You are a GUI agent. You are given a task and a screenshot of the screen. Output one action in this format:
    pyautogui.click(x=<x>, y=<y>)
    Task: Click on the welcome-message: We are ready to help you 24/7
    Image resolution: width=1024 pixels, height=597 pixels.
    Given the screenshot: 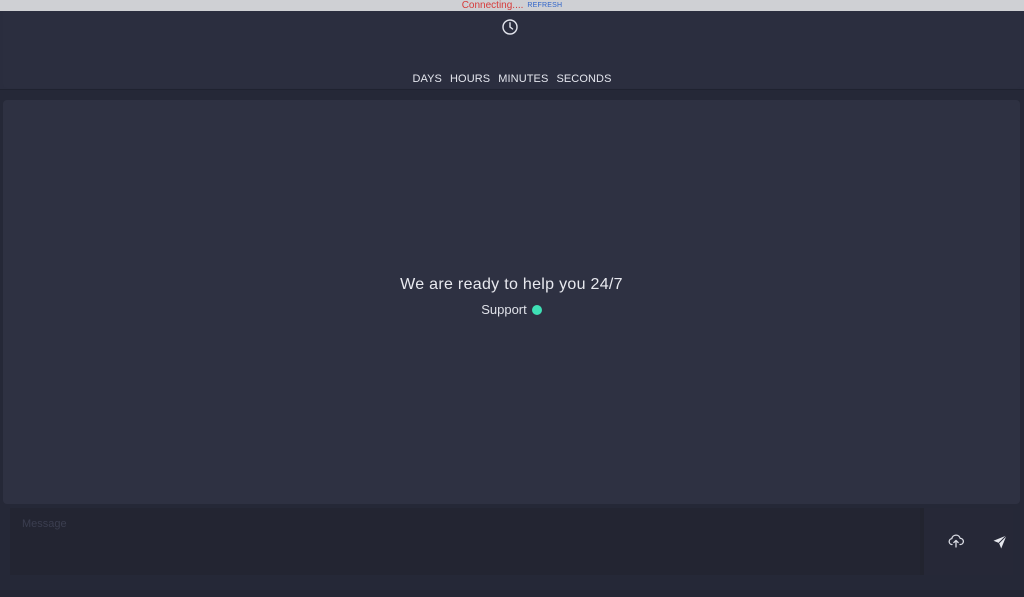 What is the action you would take?
    pyautogui.click(x=511, y=284)
    